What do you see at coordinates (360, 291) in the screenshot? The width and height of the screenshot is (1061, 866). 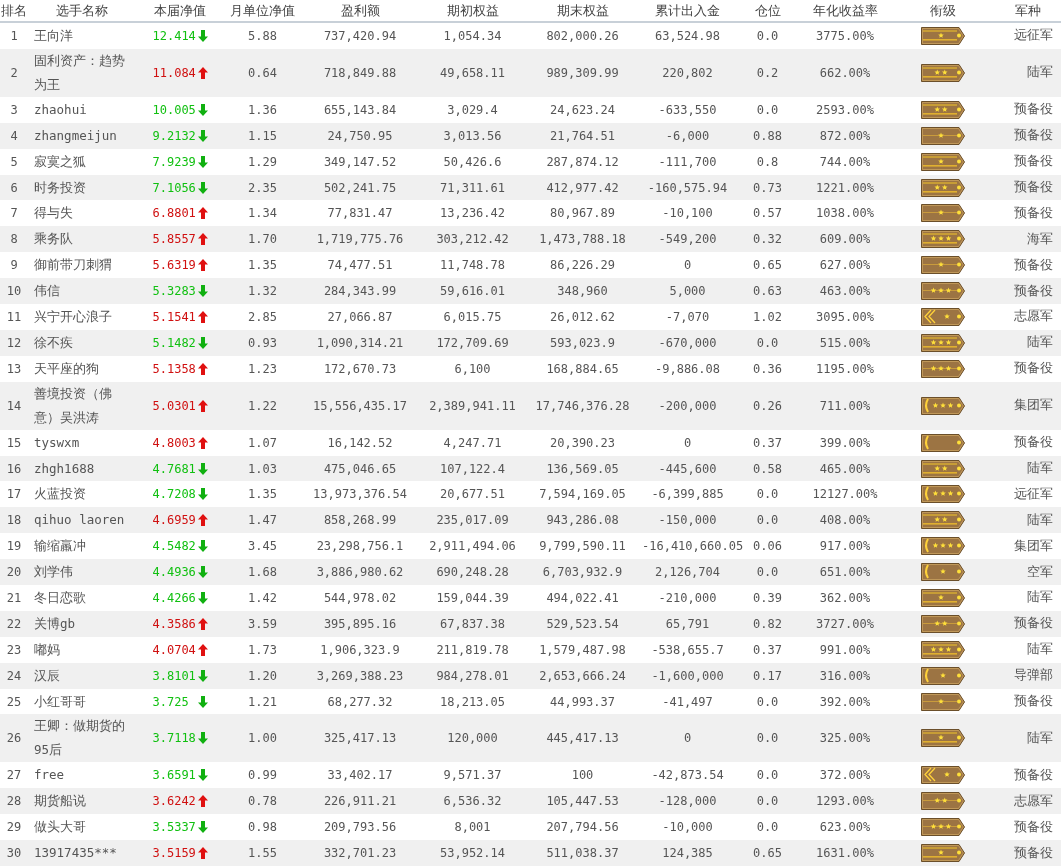 I see `profit-cell: 284,343.99` at bounding box center [360, 291].